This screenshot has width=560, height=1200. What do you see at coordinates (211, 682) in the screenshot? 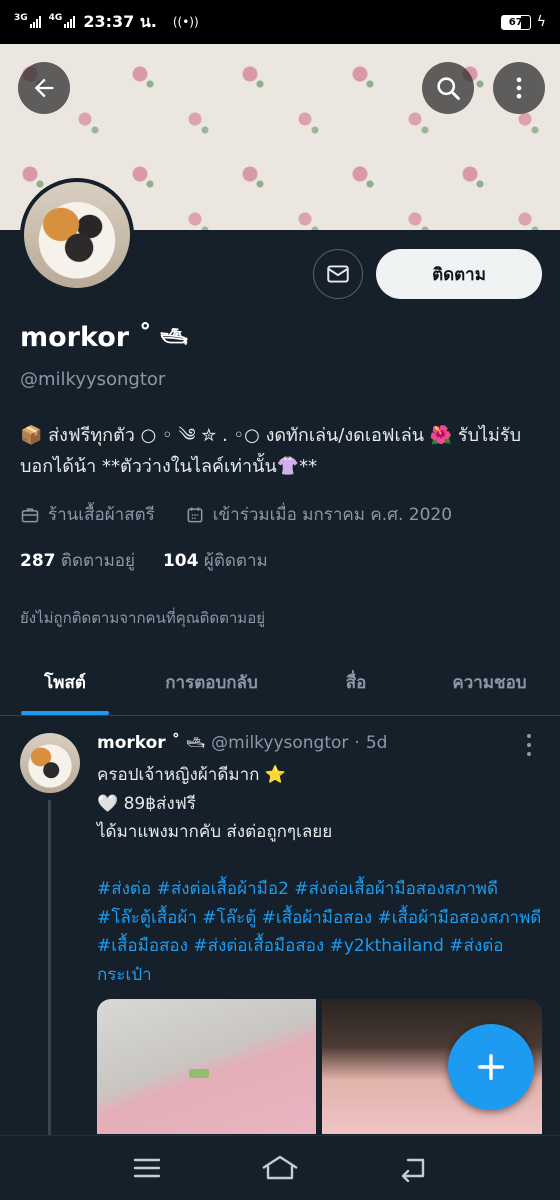
I see `tab-replies: การตอบกลับ` at bounding box center [211, 682].